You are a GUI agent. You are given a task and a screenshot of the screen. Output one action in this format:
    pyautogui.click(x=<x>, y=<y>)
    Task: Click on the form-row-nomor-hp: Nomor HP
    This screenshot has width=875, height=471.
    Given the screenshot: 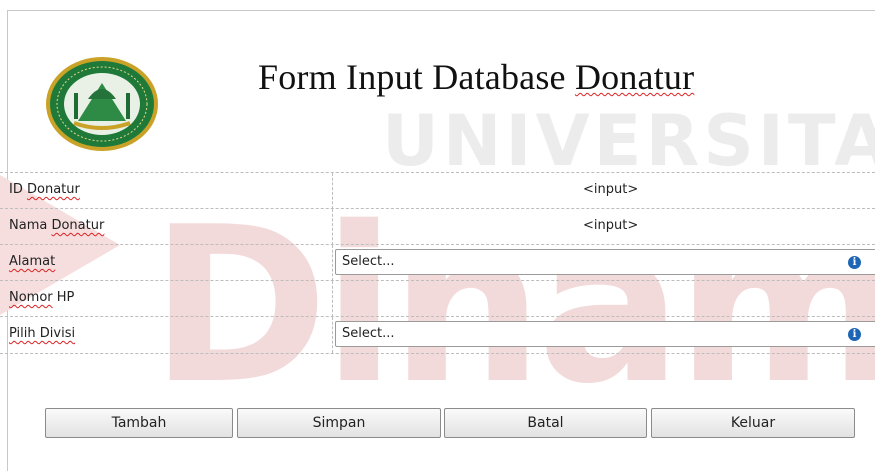 What is the action you would take?
    pyautogui.click(x=437, y=298)
    